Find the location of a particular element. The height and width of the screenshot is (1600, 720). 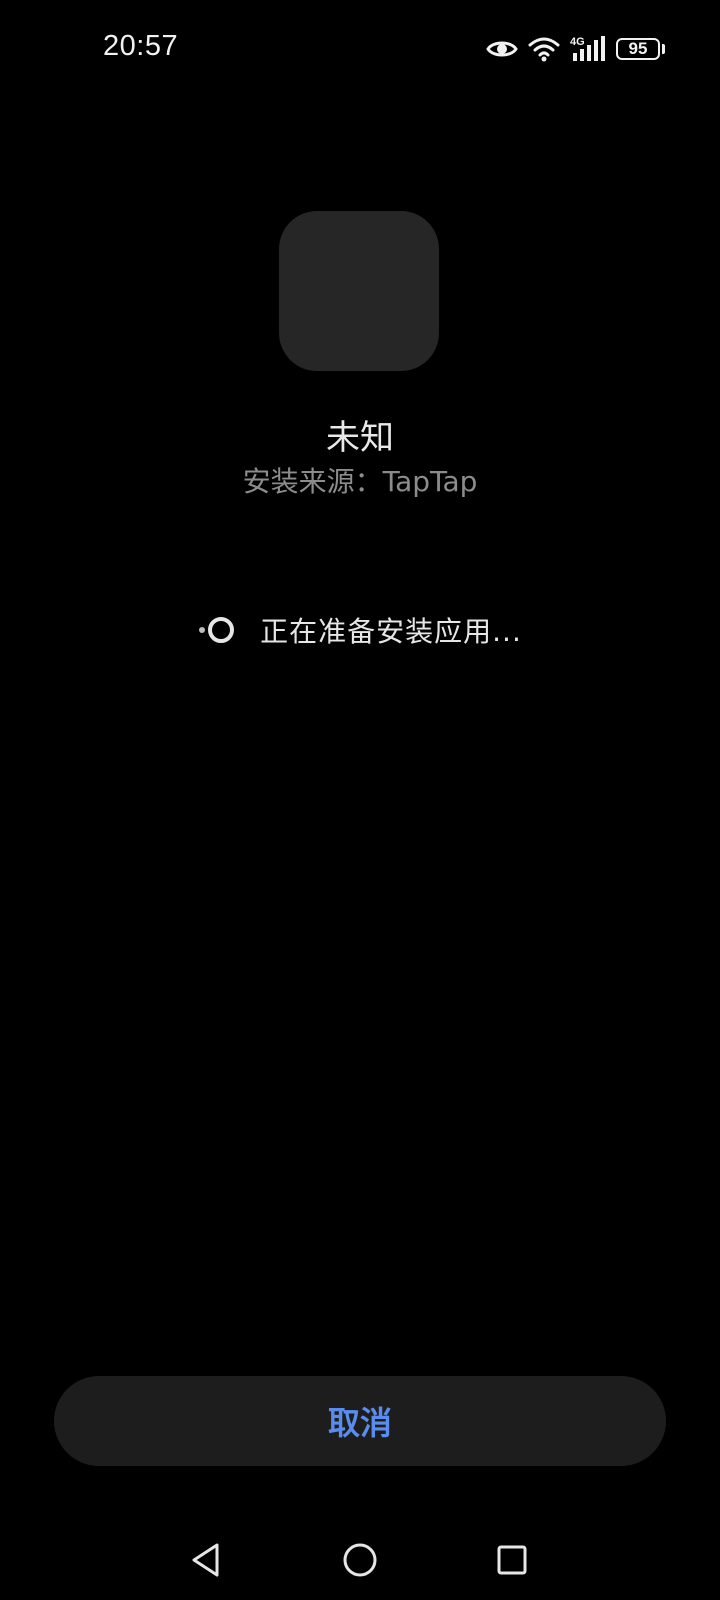

status-time: 20:57 is located at coordinates (141, 46).